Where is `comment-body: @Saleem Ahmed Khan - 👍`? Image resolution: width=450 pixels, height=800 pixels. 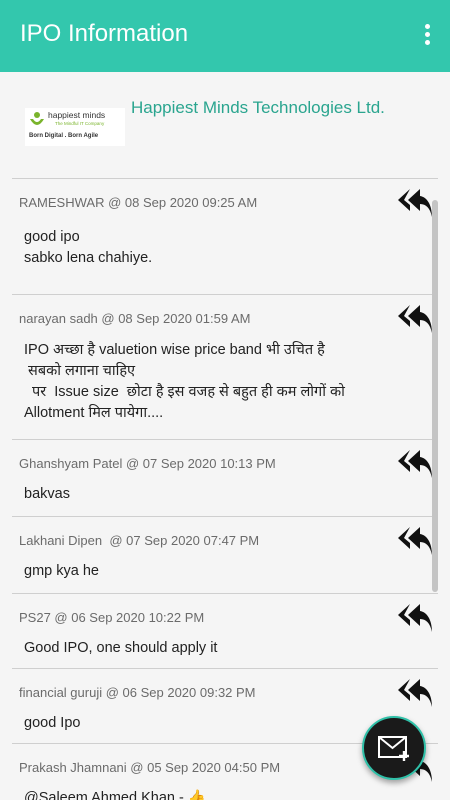
comment-body: @Saleem Ahmed Khan - 👍 is located at coordinates (115, 795).